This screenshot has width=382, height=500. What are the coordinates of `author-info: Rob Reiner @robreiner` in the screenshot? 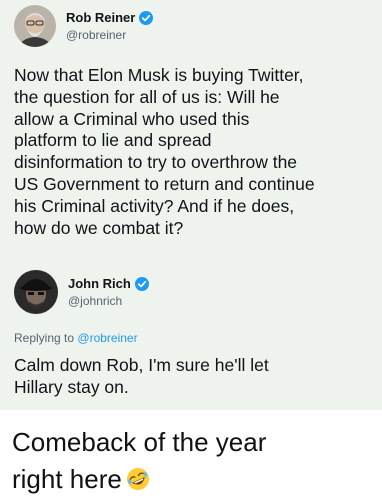 It's located at (110, 26).